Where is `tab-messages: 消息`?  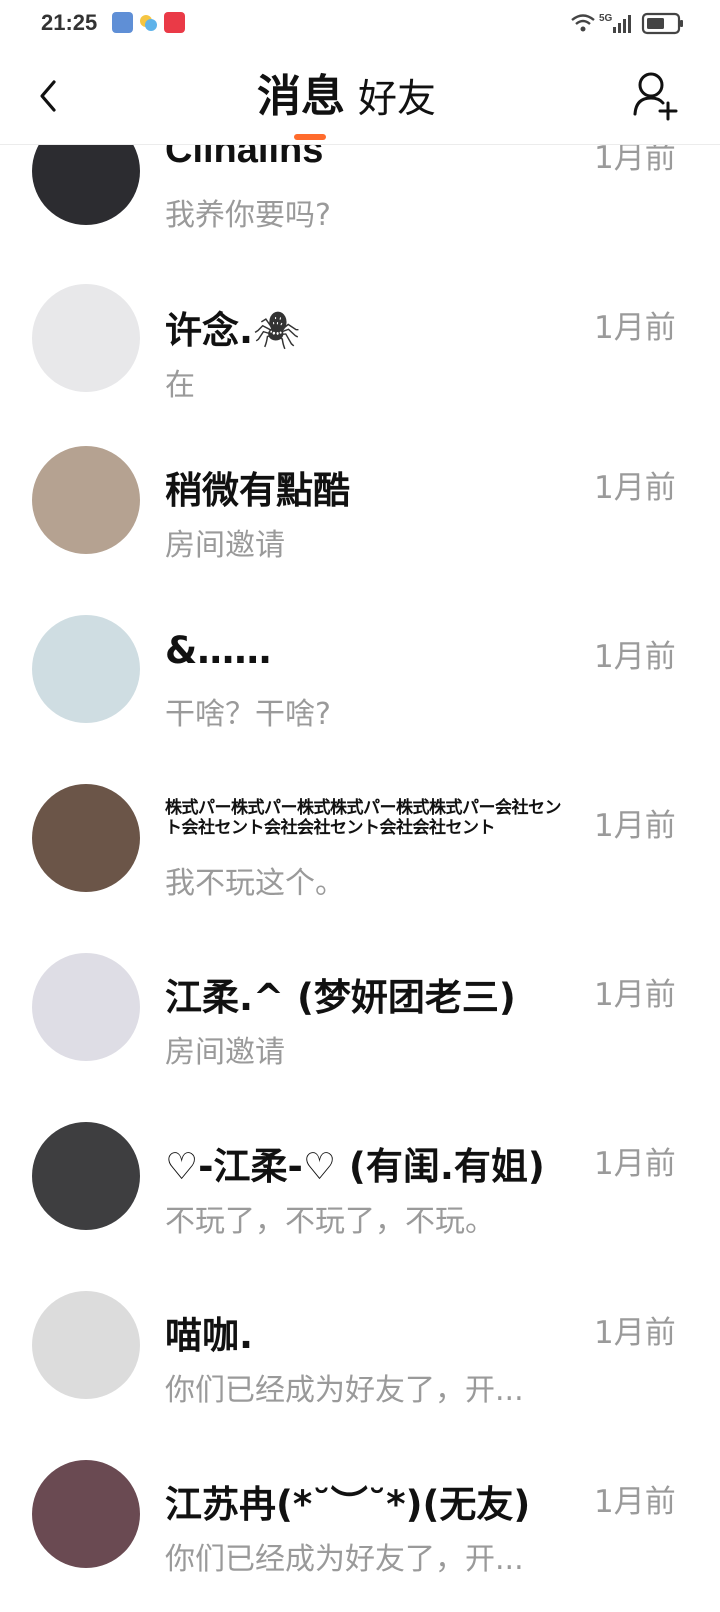 tab-messages: 消息 is located at coordinates (301, 97).